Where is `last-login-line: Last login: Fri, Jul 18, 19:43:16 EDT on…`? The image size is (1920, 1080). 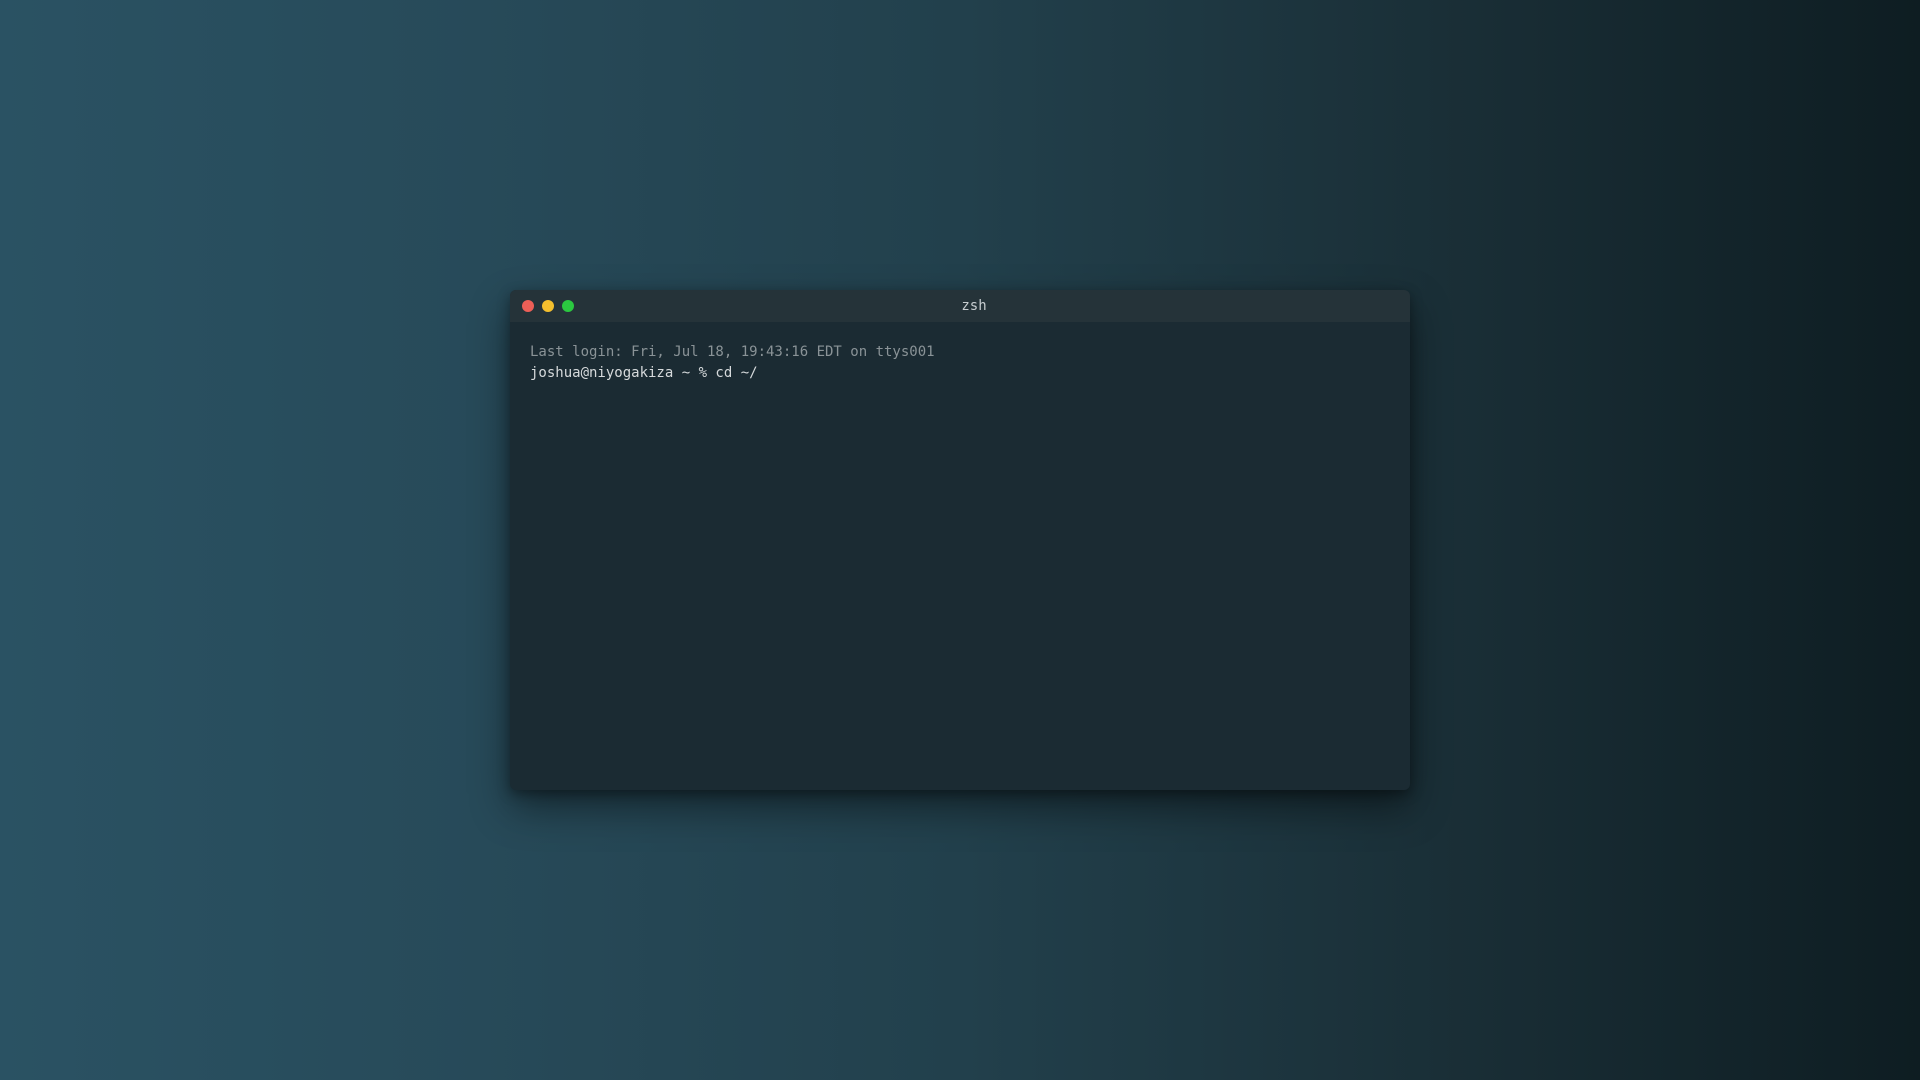 last-login-line: Last login: Fri, Jul 18, 19:43:16 EDT on… is located at coordinates (732, 352).